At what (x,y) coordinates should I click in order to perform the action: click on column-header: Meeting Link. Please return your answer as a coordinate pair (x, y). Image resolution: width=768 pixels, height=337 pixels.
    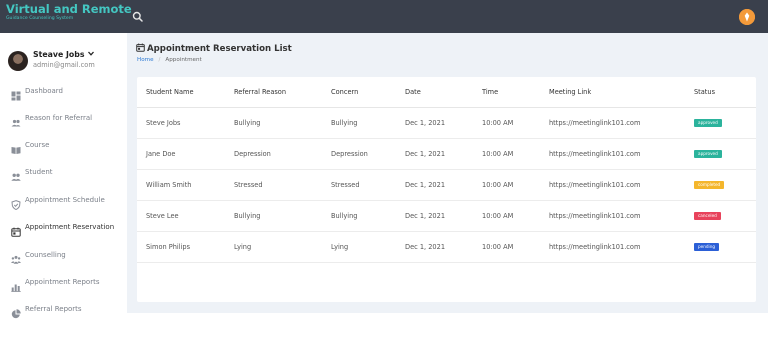
    Looking at the image, I should click on (621, 92).